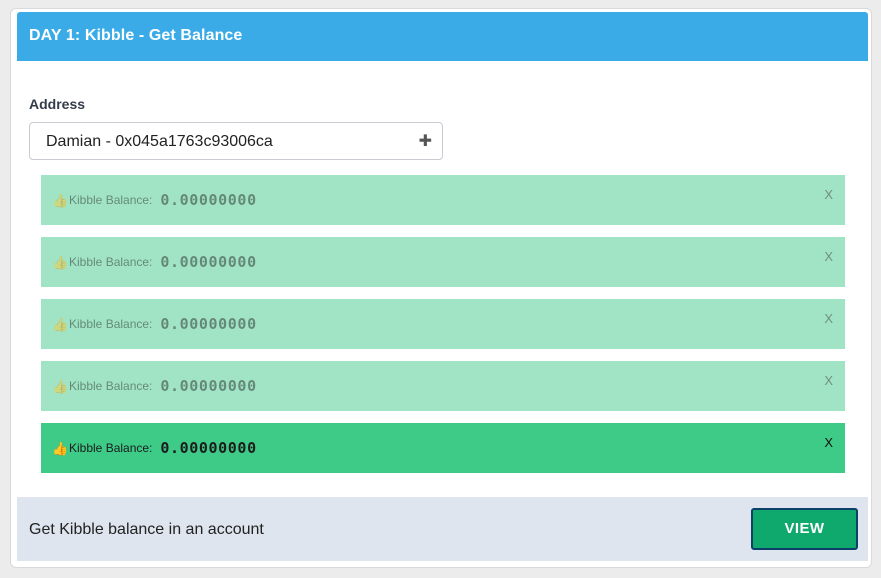  Describe the element at coordinates (425, 141) in the screenshot. I see `plus-icon: ✚` at that location.